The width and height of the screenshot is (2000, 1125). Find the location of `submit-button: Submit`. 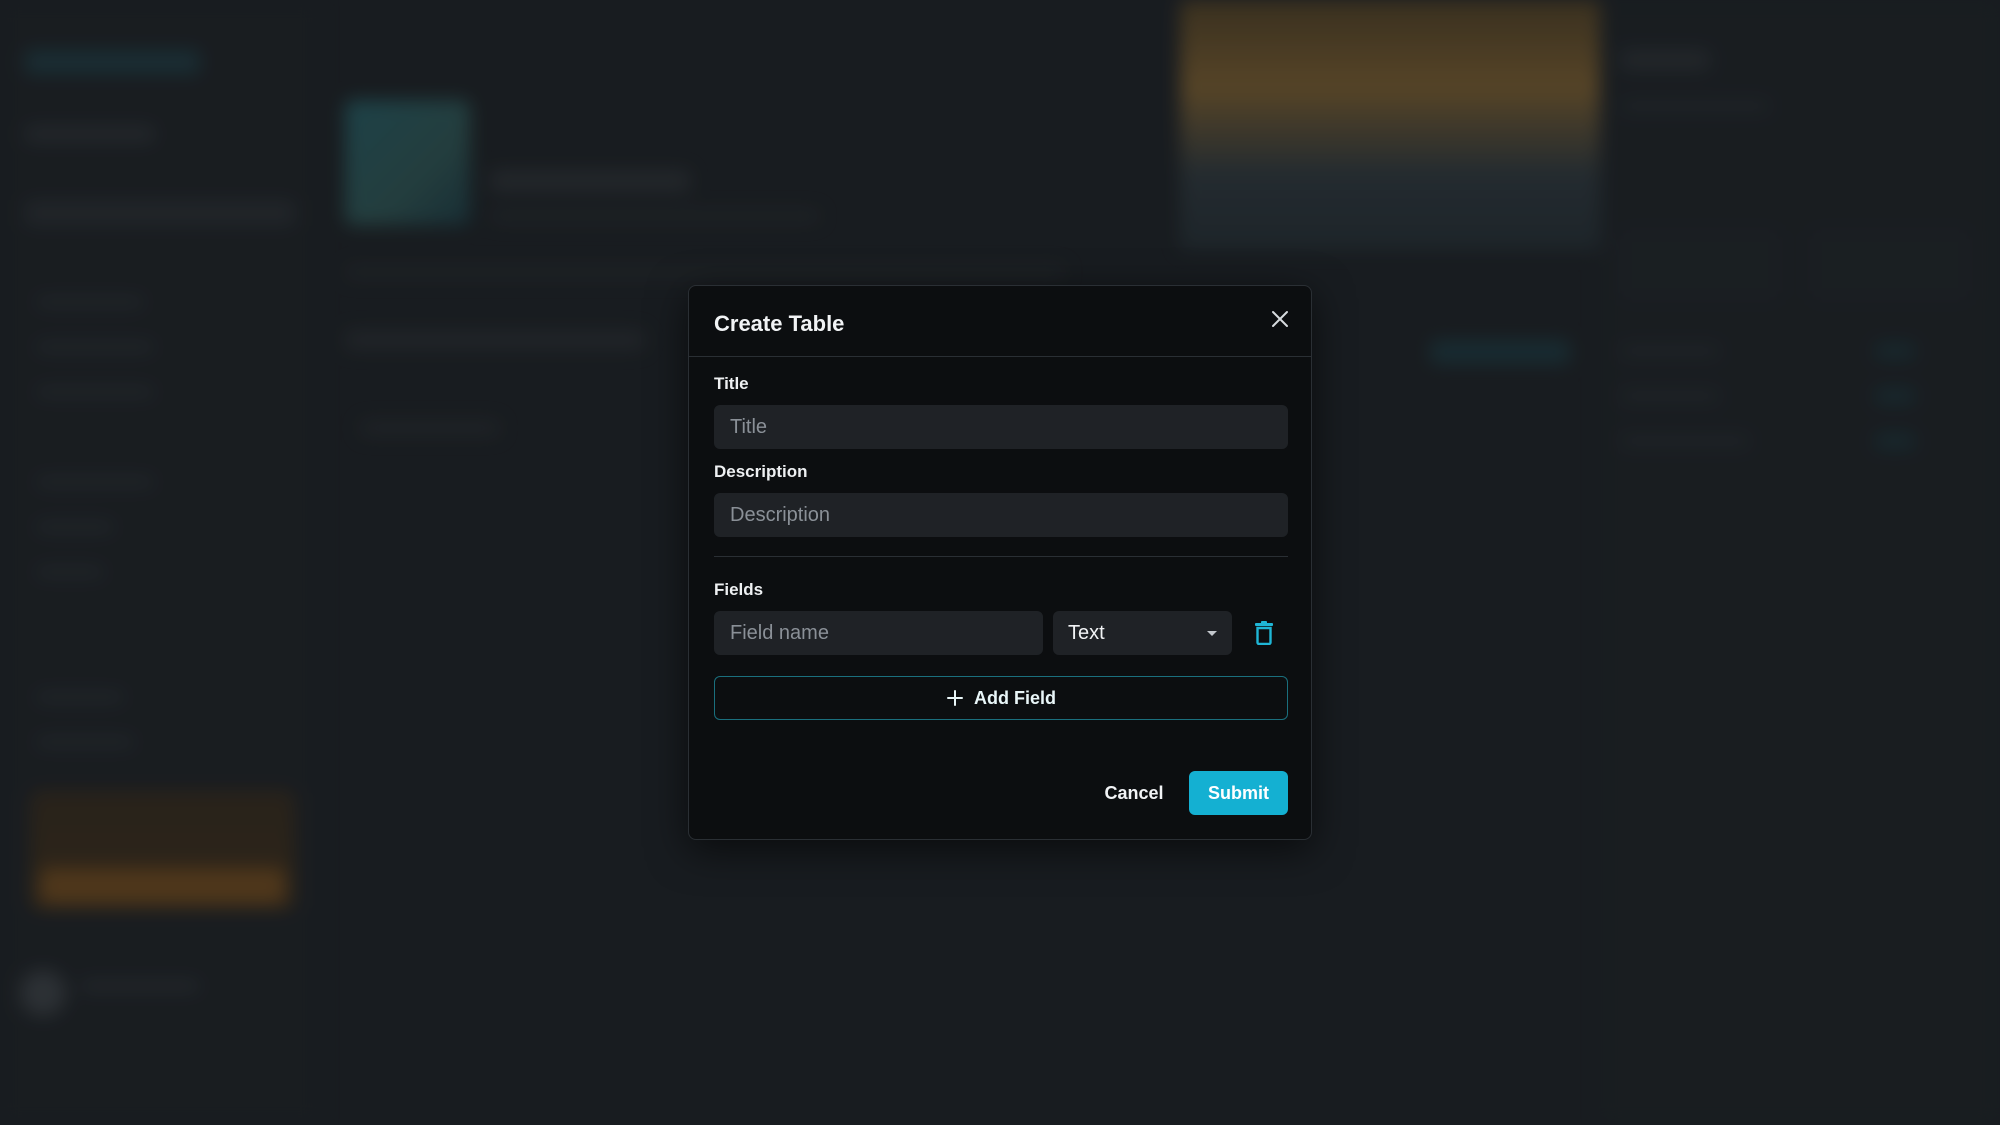

submit-button: Submit is located at coordinates (1238, 793).